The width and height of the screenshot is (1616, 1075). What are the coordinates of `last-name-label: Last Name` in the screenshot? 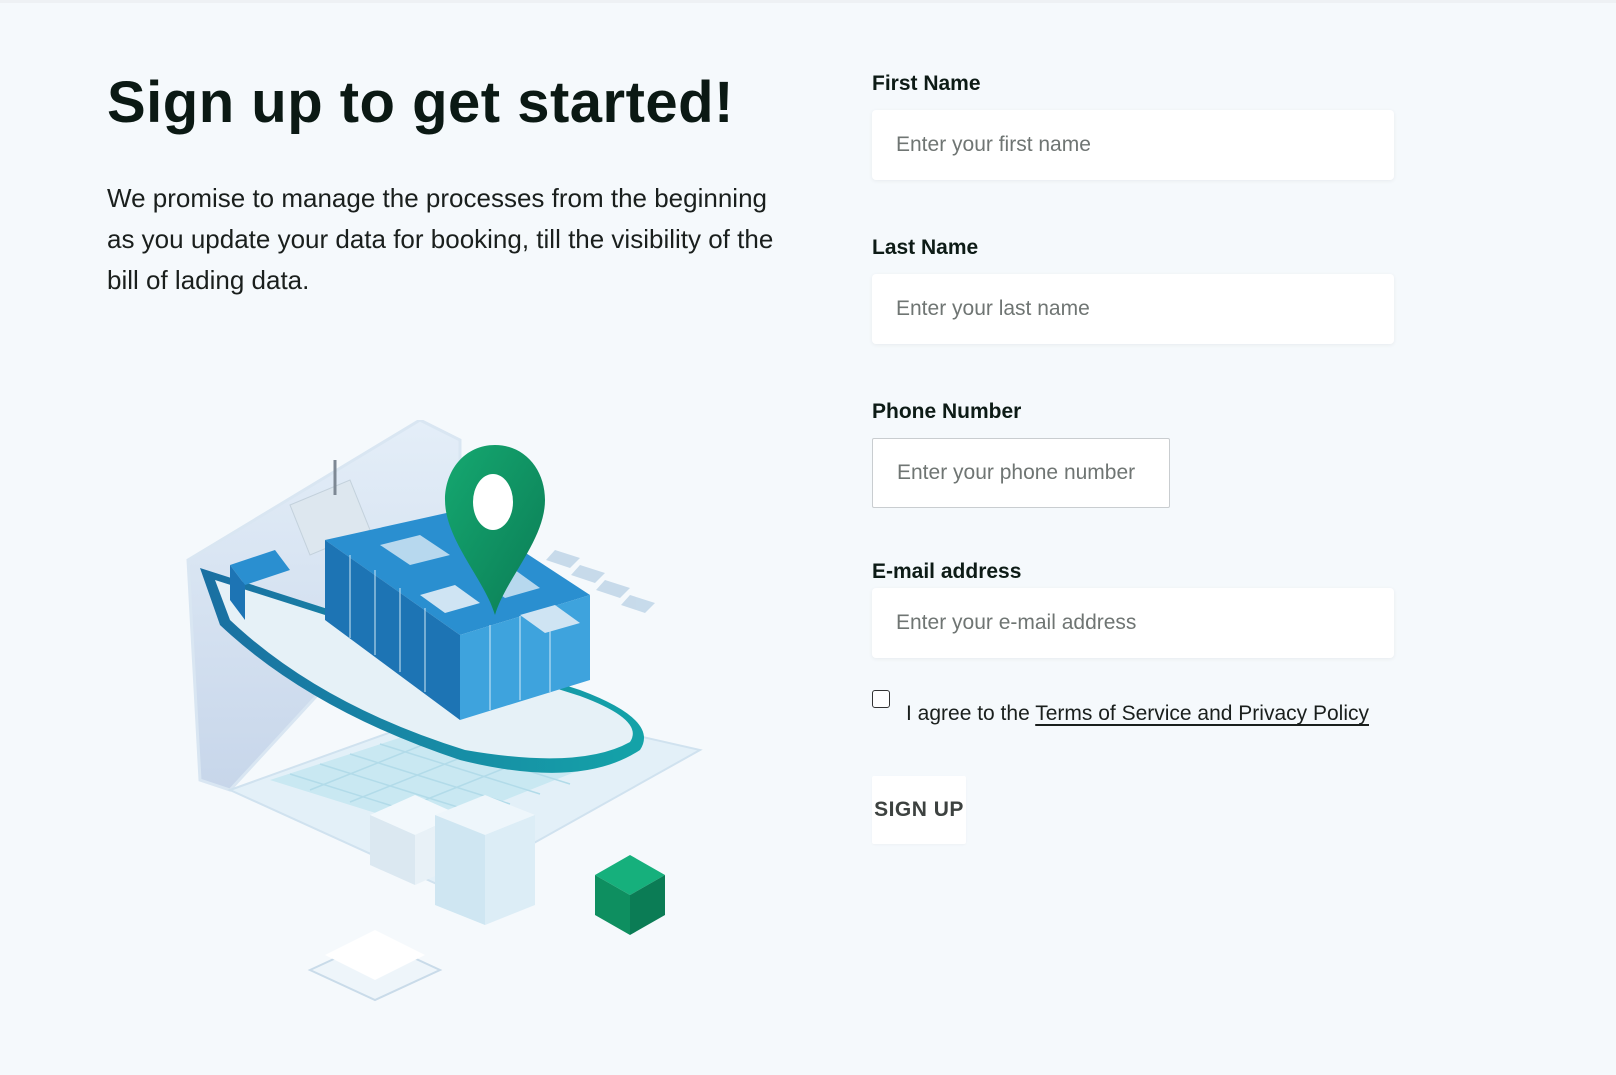 It's located at (925, 247).